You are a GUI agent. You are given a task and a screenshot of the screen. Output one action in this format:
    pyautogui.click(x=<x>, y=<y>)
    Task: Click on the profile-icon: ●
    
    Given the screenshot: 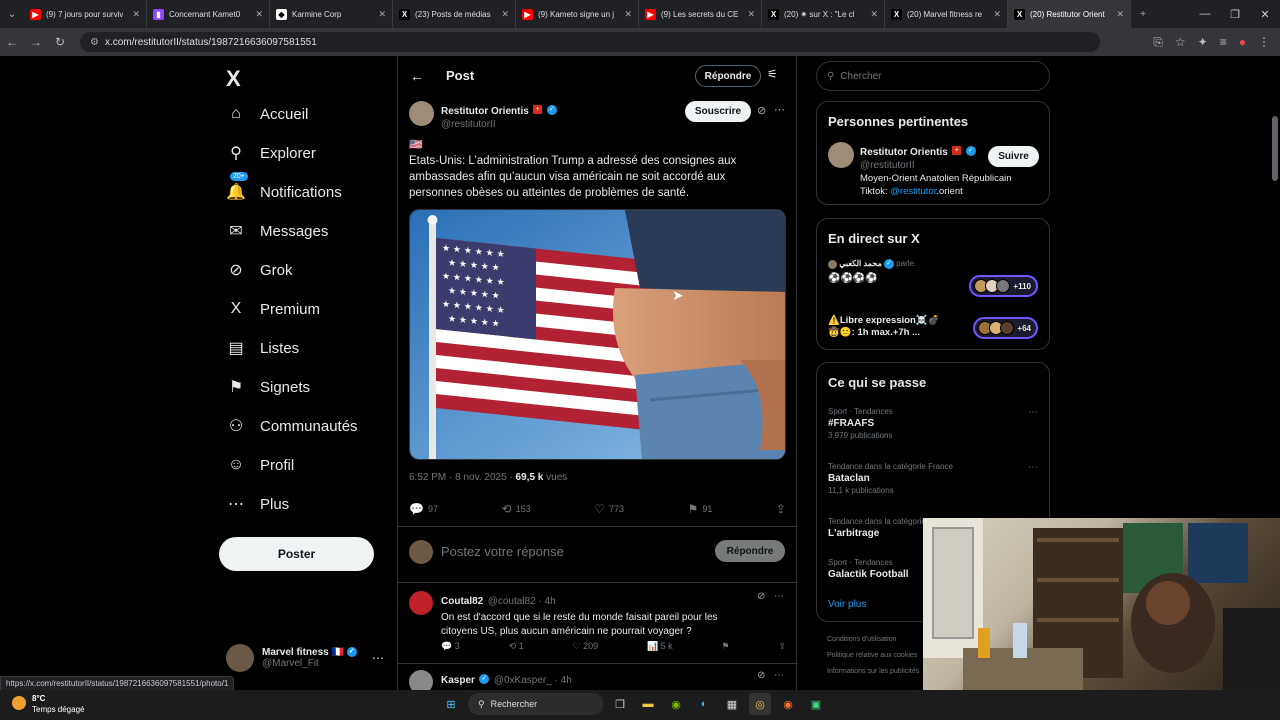 What is the action you would take?
    pyautogui.click(x=1242, y=42)
    